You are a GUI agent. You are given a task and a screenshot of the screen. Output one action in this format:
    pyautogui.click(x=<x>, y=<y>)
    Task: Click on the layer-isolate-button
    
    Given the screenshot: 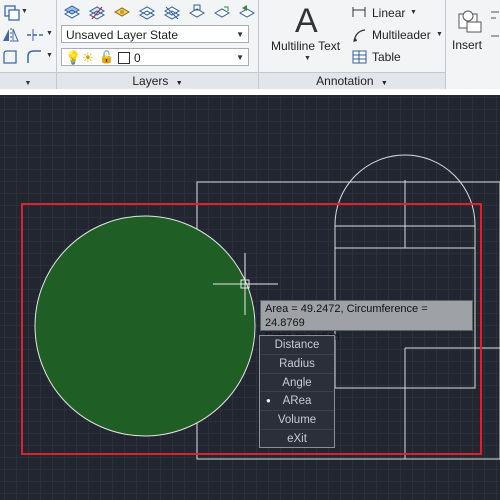 What is the action you would take?
    pyautogui.click(x=147, y=13)
    